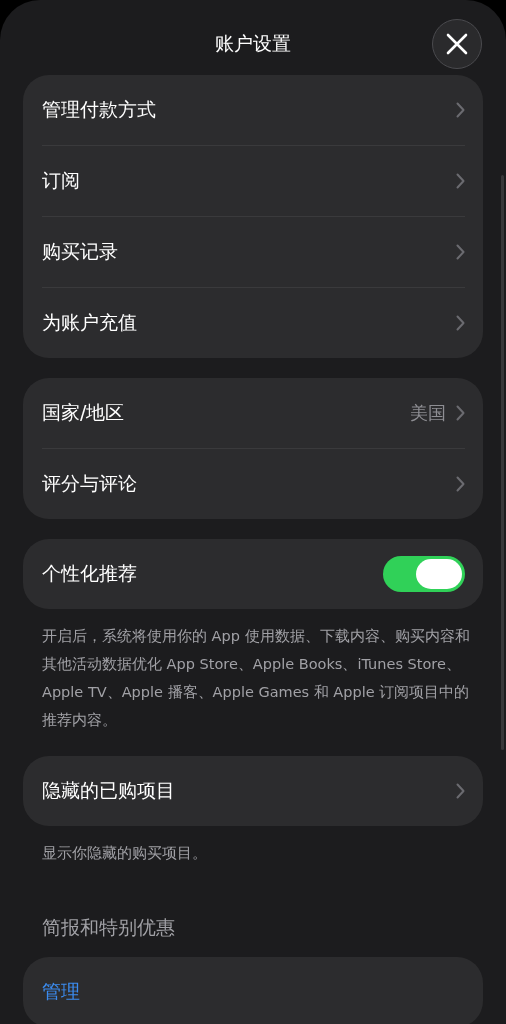 The image size is (506, 1024). Describe the element at coordinates (428, 413) in the screenshot. I see `row-value: 美国` at that location.